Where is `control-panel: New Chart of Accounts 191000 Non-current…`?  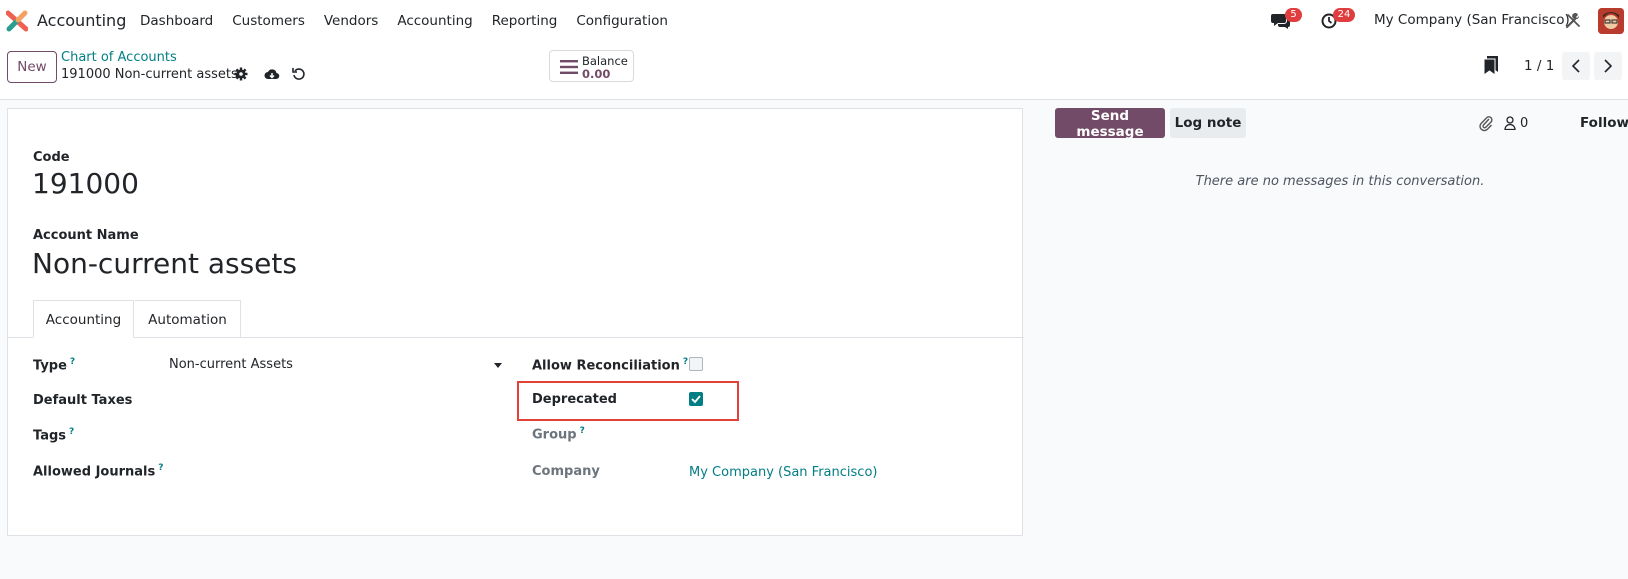 control-panel: New Chart of Accounts 191000 Non-current… is located at coordinates (814, 71).